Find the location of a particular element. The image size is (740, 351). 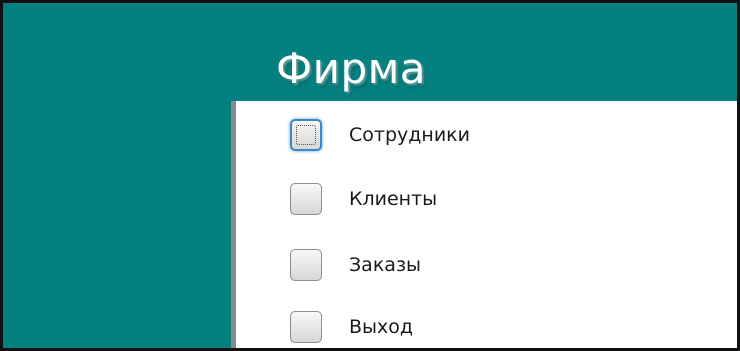

orders-label: Заказы is located at coordinates (385, 265).